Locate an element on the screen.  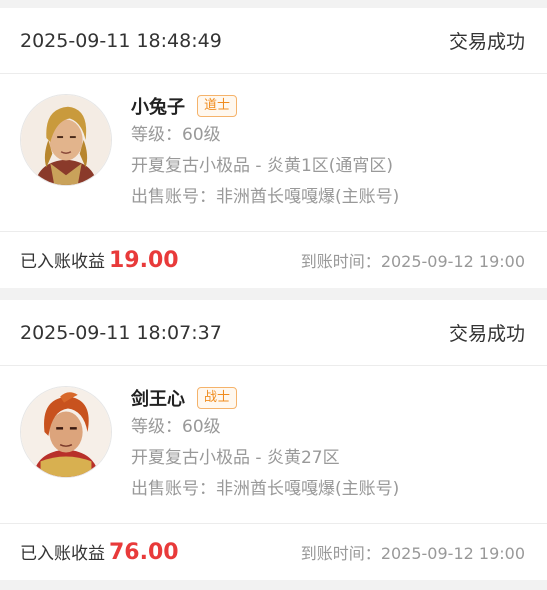
warrior-avatar-icon is located at coordinates (66, 432).